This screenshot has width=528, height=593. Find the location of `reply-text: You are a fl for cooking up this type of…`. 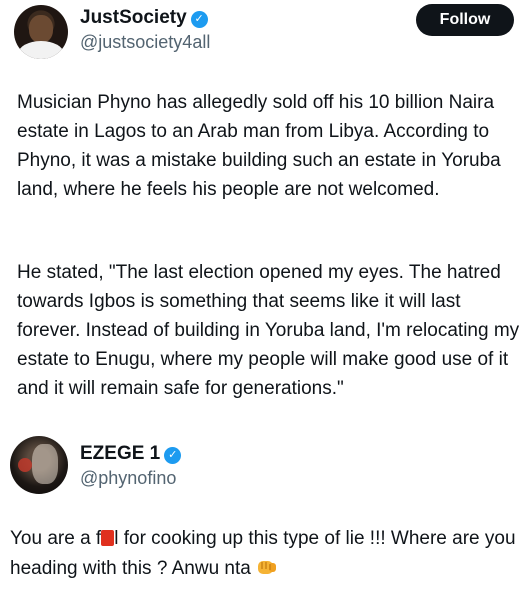

reply-text: You are a fl for cooking up this type of… is located at coordinates (266, 554).